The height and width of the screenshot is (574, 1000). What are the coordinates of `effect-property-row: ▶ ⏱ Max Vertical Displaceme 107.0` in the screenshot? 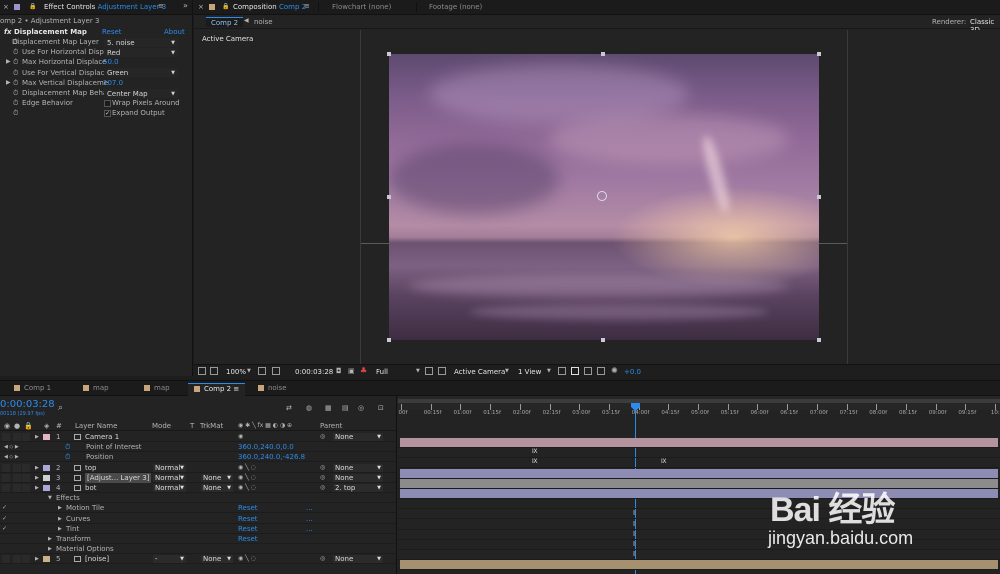 It's located at (92, 83).